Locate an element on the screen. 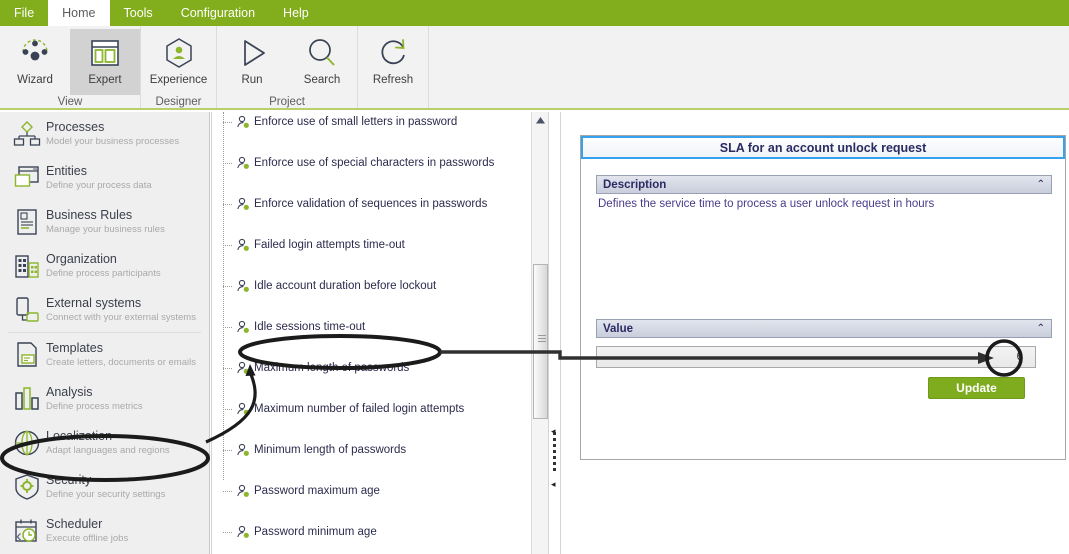 The image size is (1069, 554). panel-splitter: ◂ ◂ is located at coordinates (555, 333).